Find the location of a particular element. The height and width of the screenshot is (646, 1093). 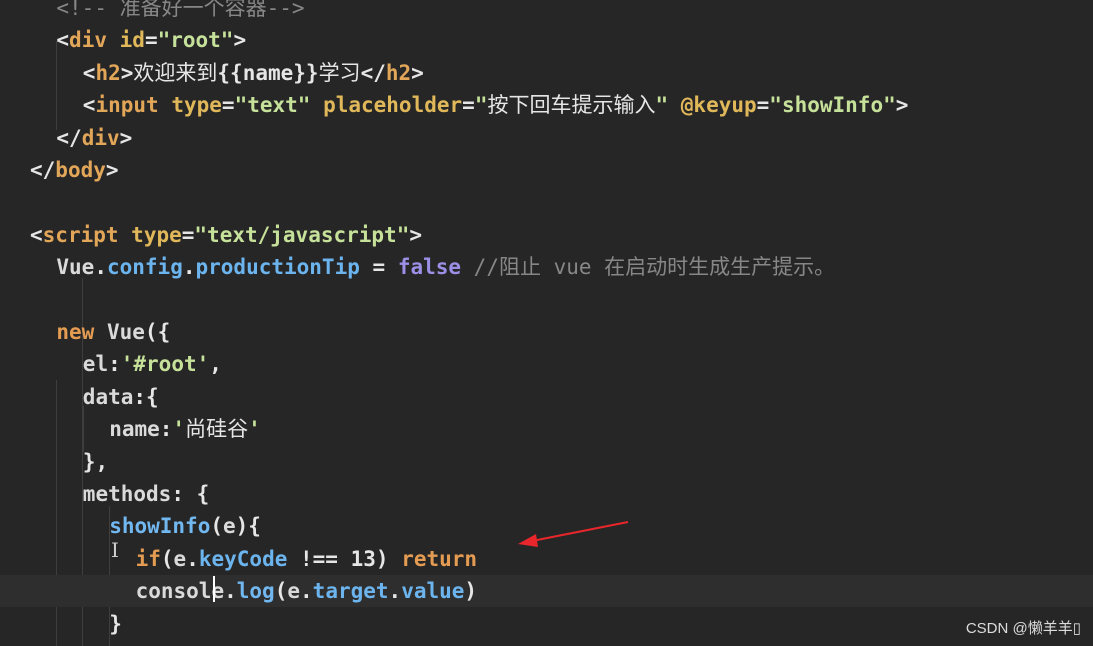

watermark: CSDN @懒羊羊▯ is located at coordinates (1023, 628).